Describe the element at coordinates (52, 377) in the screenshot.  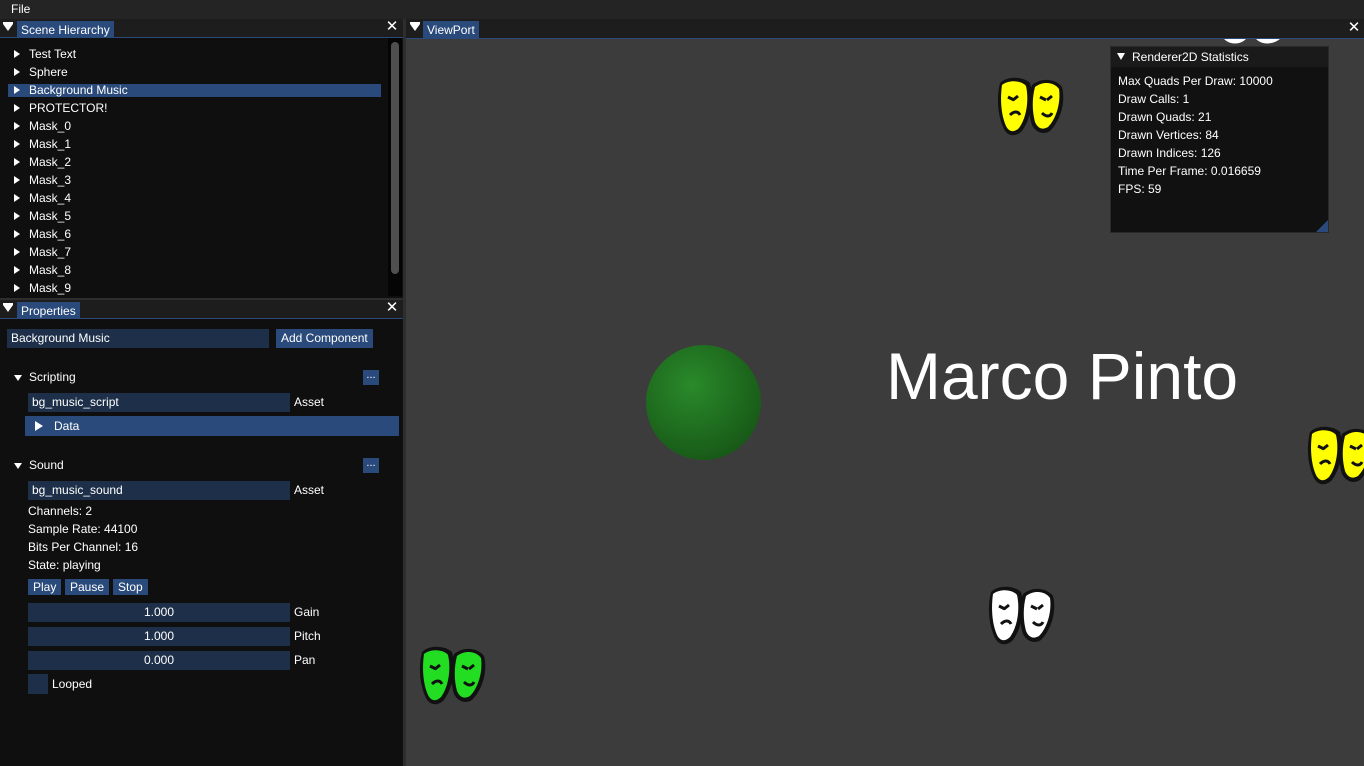
I see `scripting-header: Scripting` at that location.